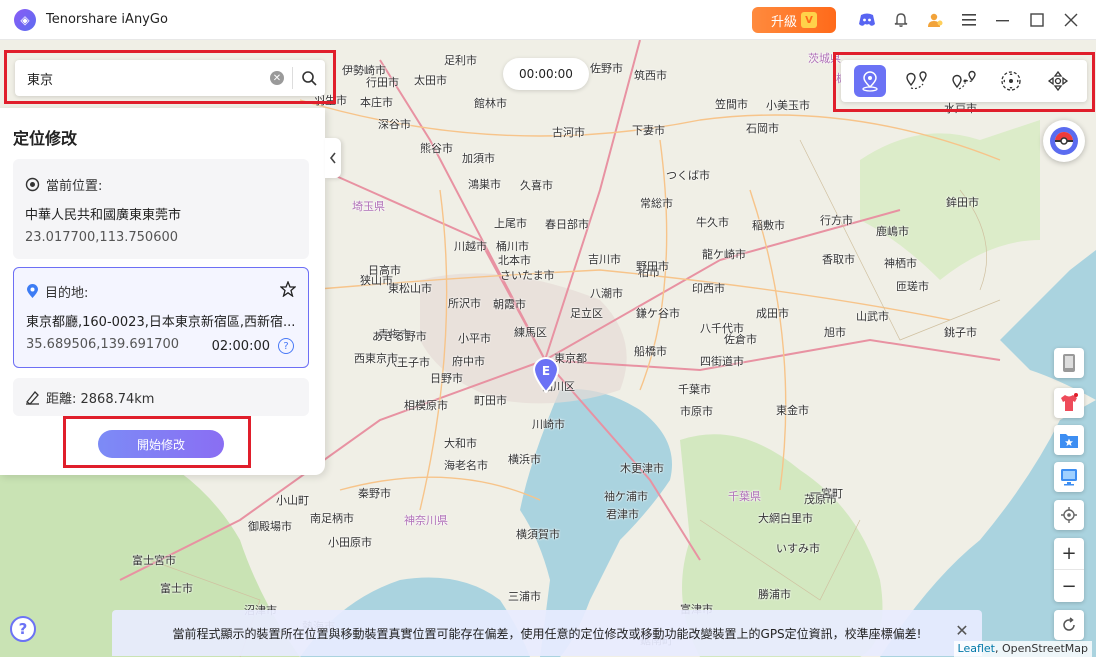 The height and width of the screenshot is (657, 1096). I want to click on map-place-label: つくば市, so click(688, 175).